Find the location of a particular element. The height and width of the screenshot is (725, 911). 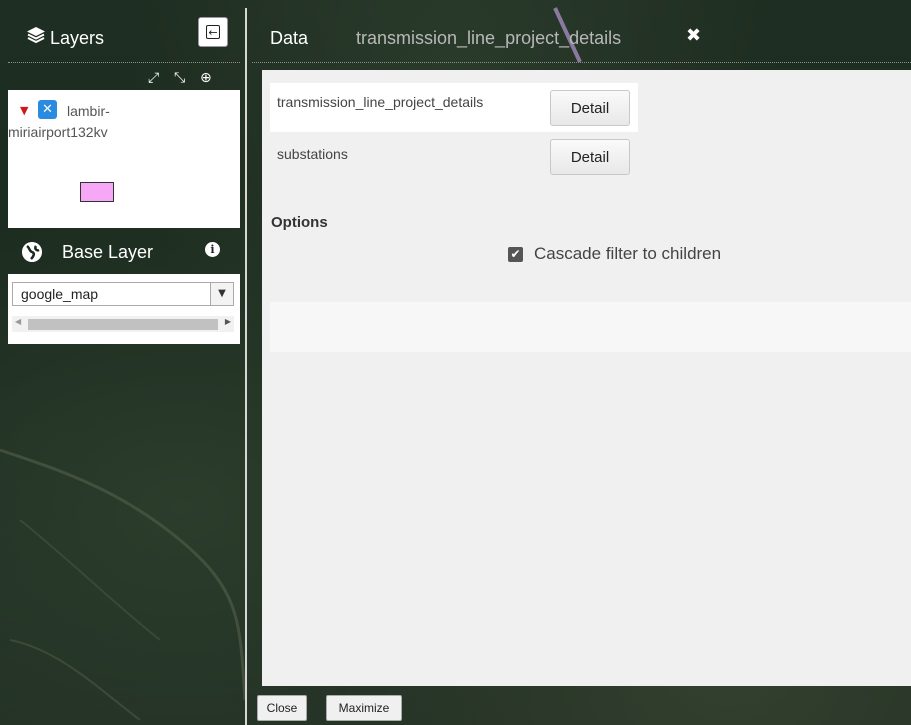

base-layer-header: Base Layer i is located at coordinates (124, 251).